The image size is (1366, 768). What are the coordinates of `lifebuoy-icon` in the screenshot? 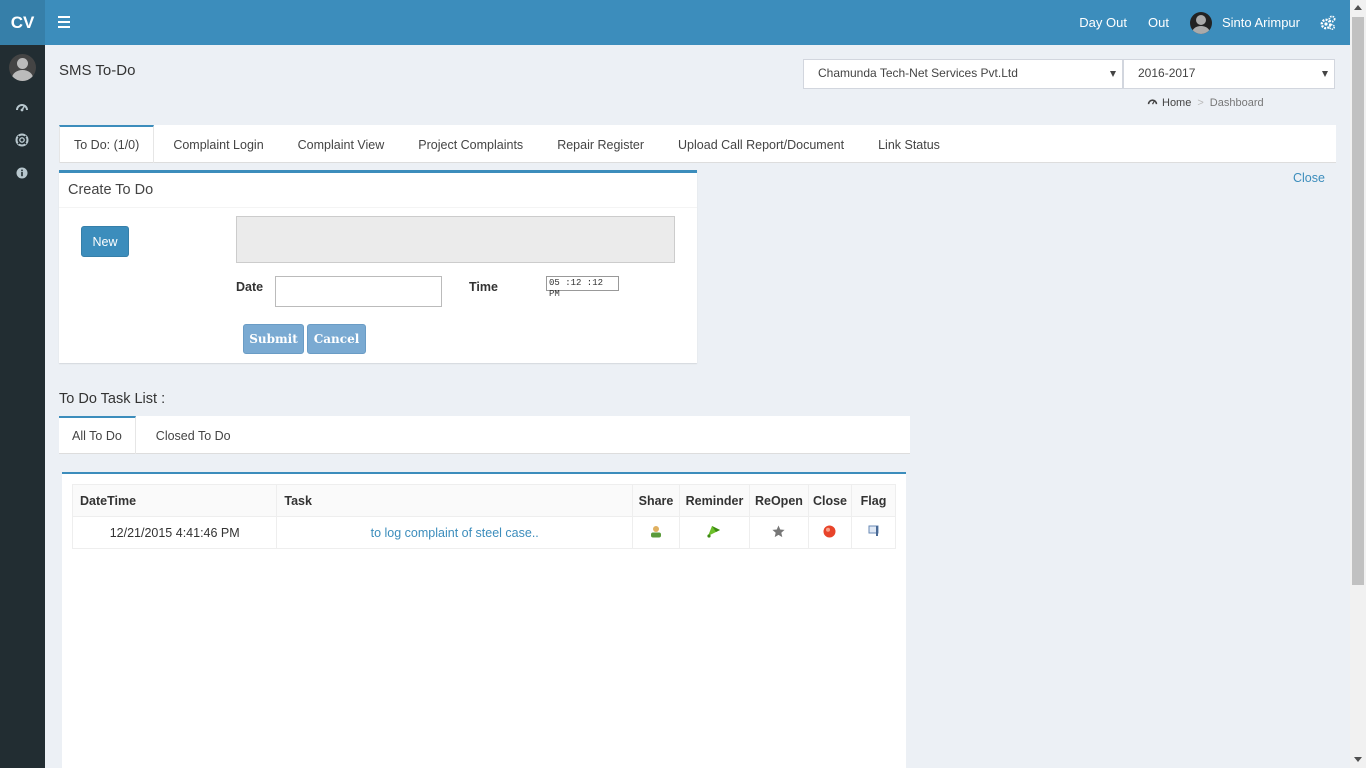 It's located at (22, 140).